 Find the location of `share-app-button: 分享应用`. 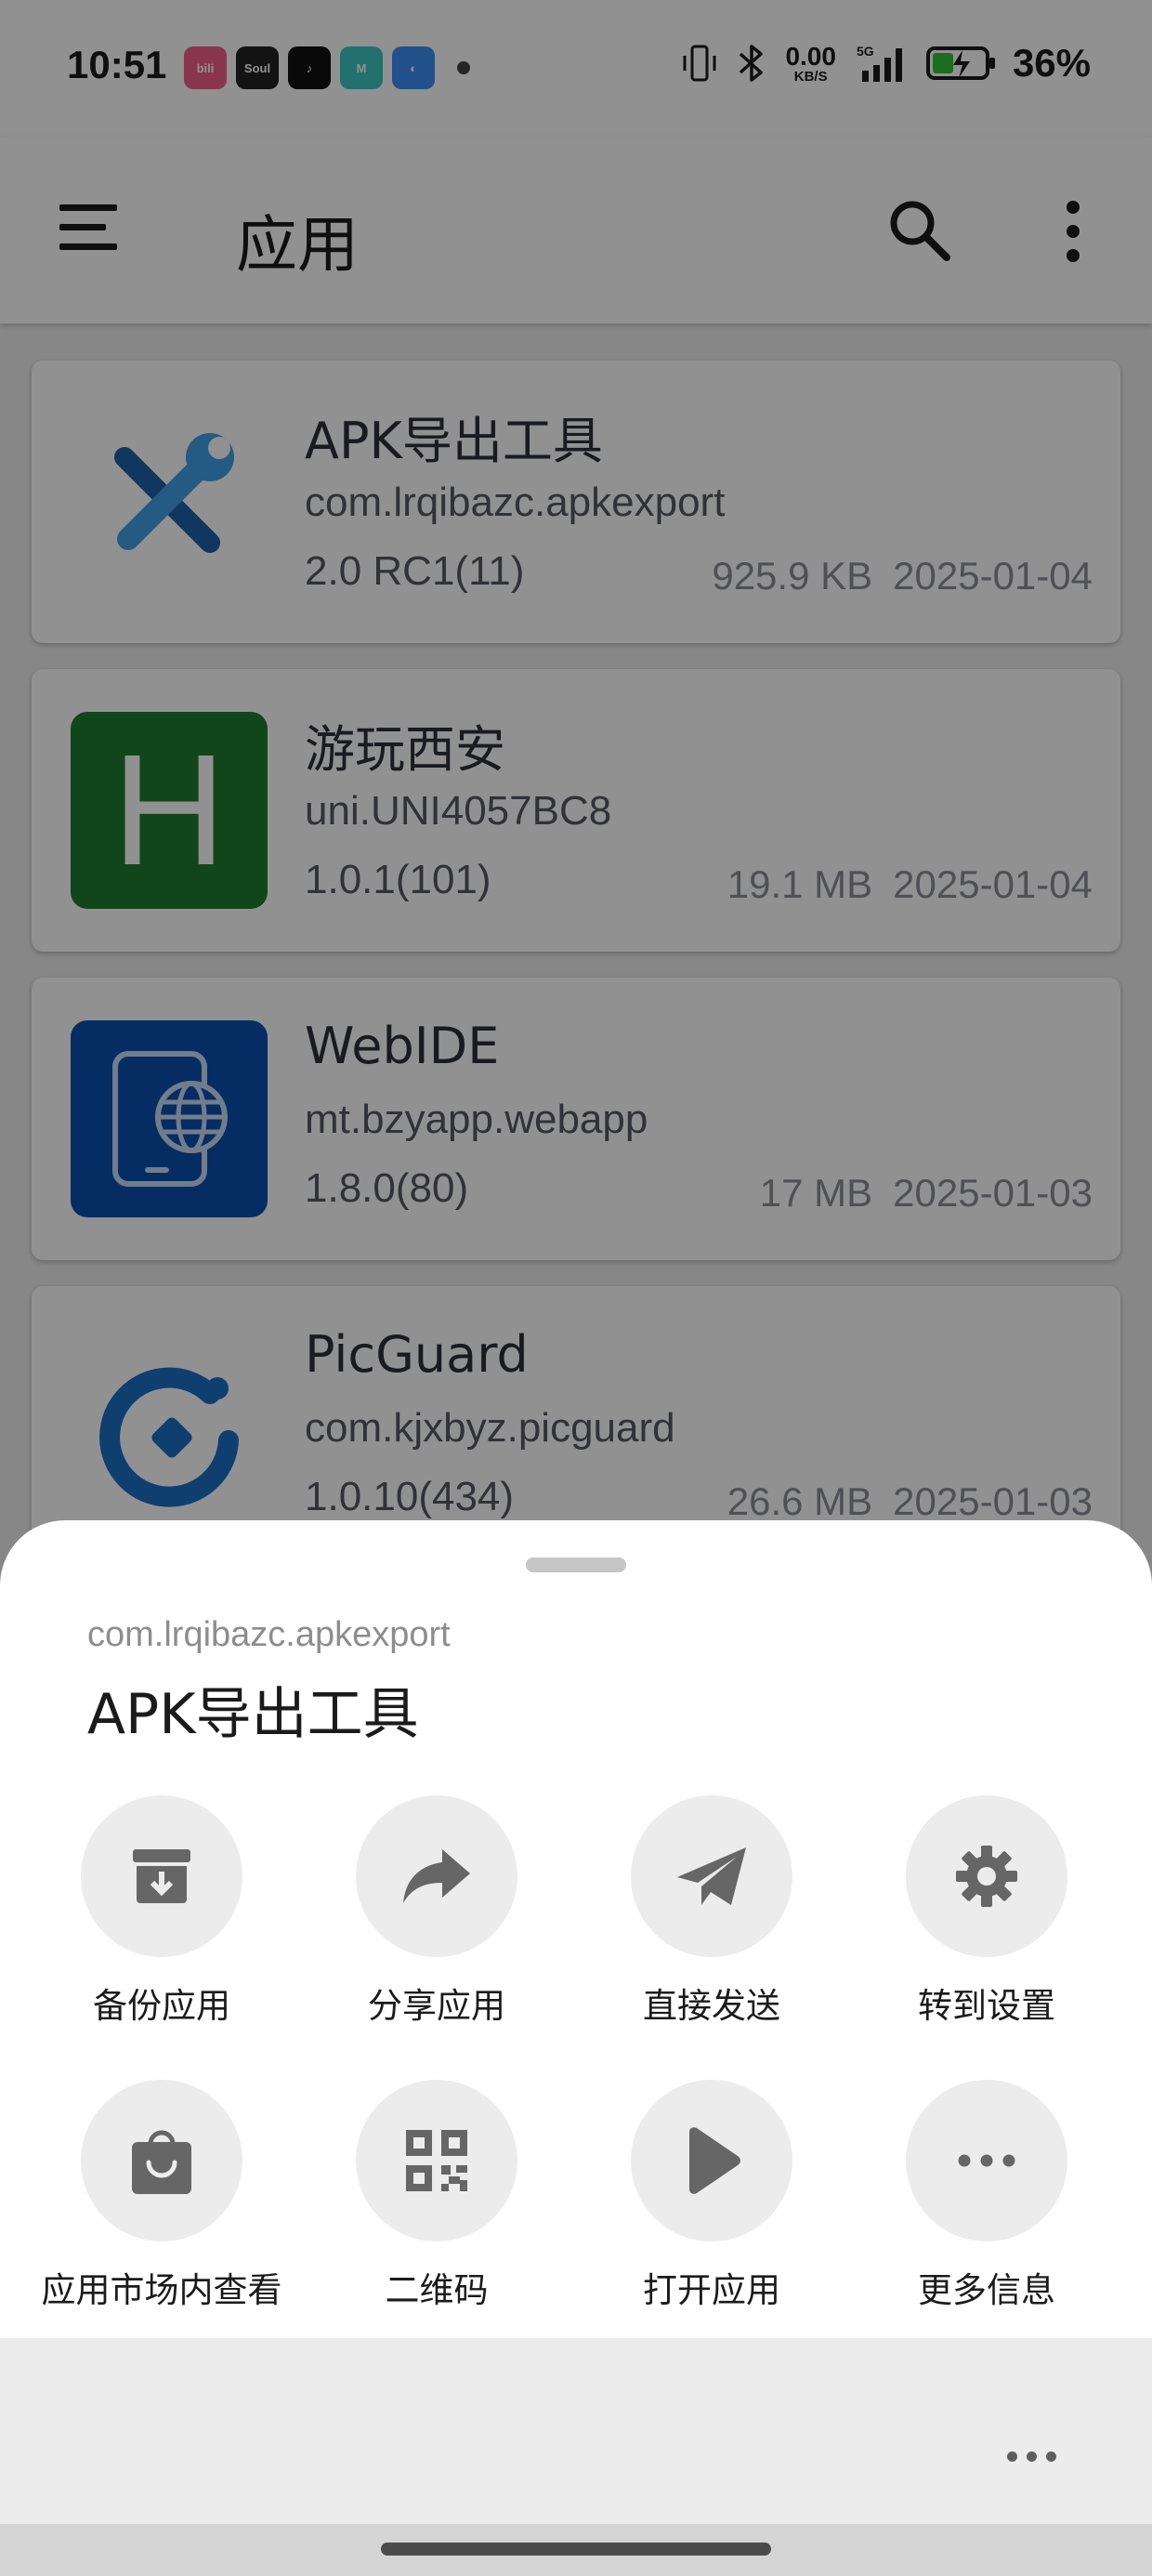

share-app-button: 分享应用 is located at coordinates (420, 1930).